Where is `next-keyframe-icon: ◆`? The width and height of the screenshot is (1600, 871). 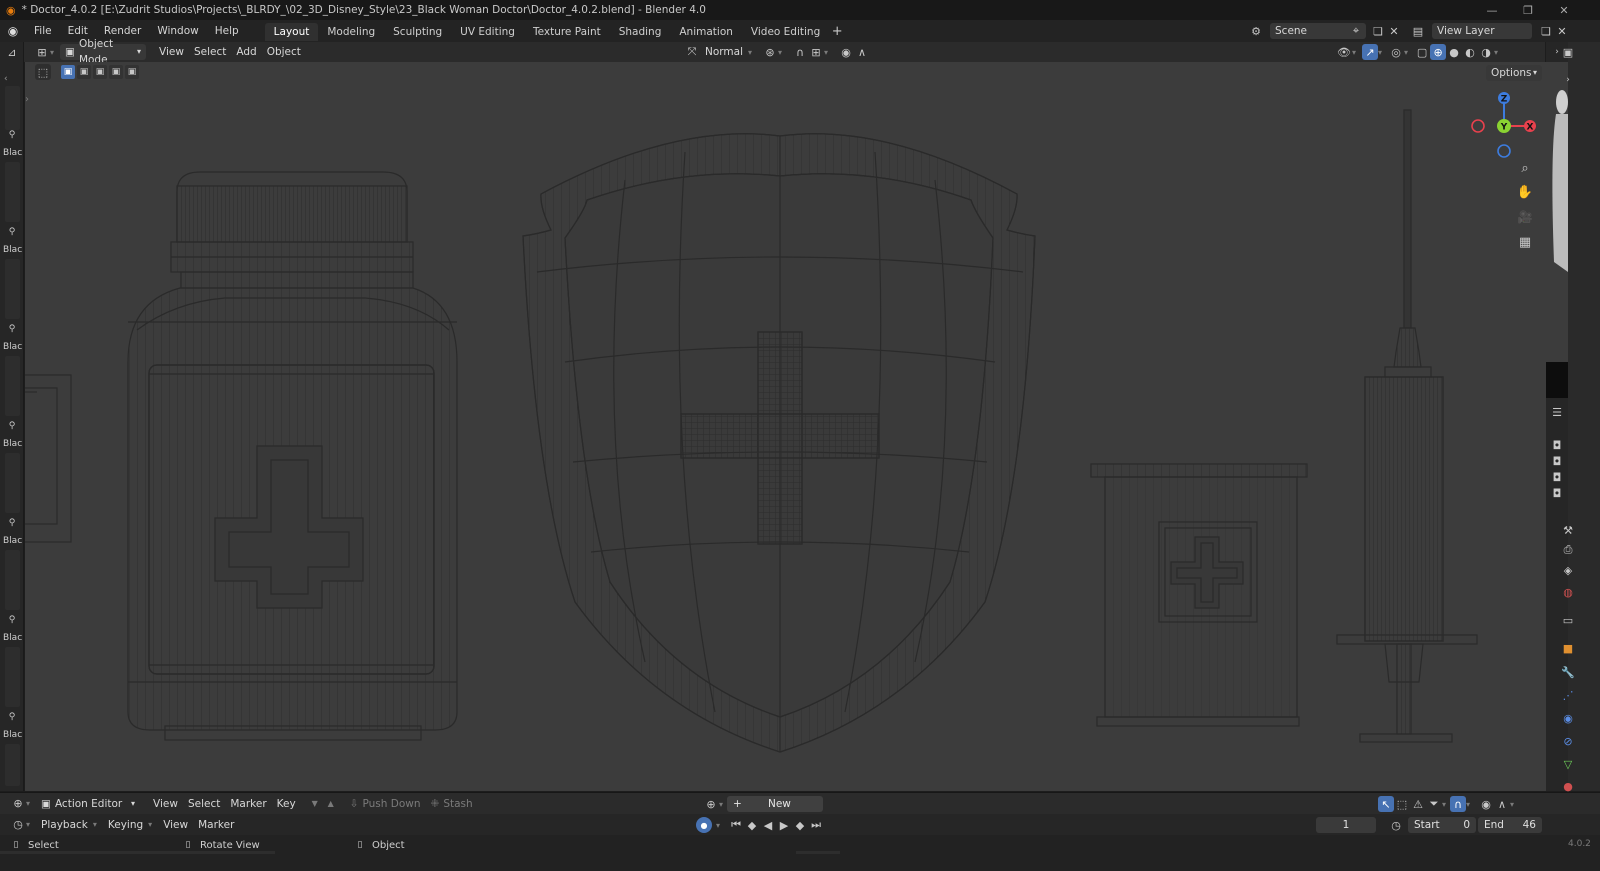
next-keyframe-icon: ◆ is located at coordinates (800, 825).